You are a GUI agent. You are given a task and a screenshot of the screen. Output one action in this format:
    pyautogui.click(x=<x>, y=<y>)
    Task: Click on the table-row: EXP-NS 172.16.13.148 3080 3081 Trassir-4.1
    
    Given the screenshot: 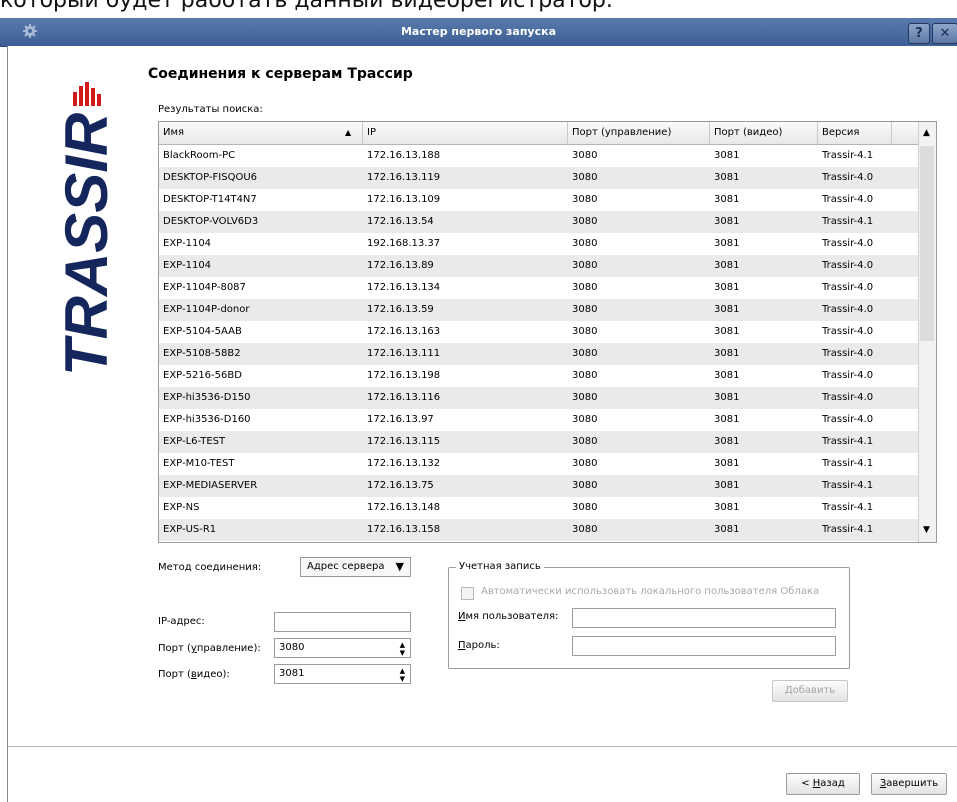 What is the action you would take?
    pyautogui.click(x=539, y=508)
    